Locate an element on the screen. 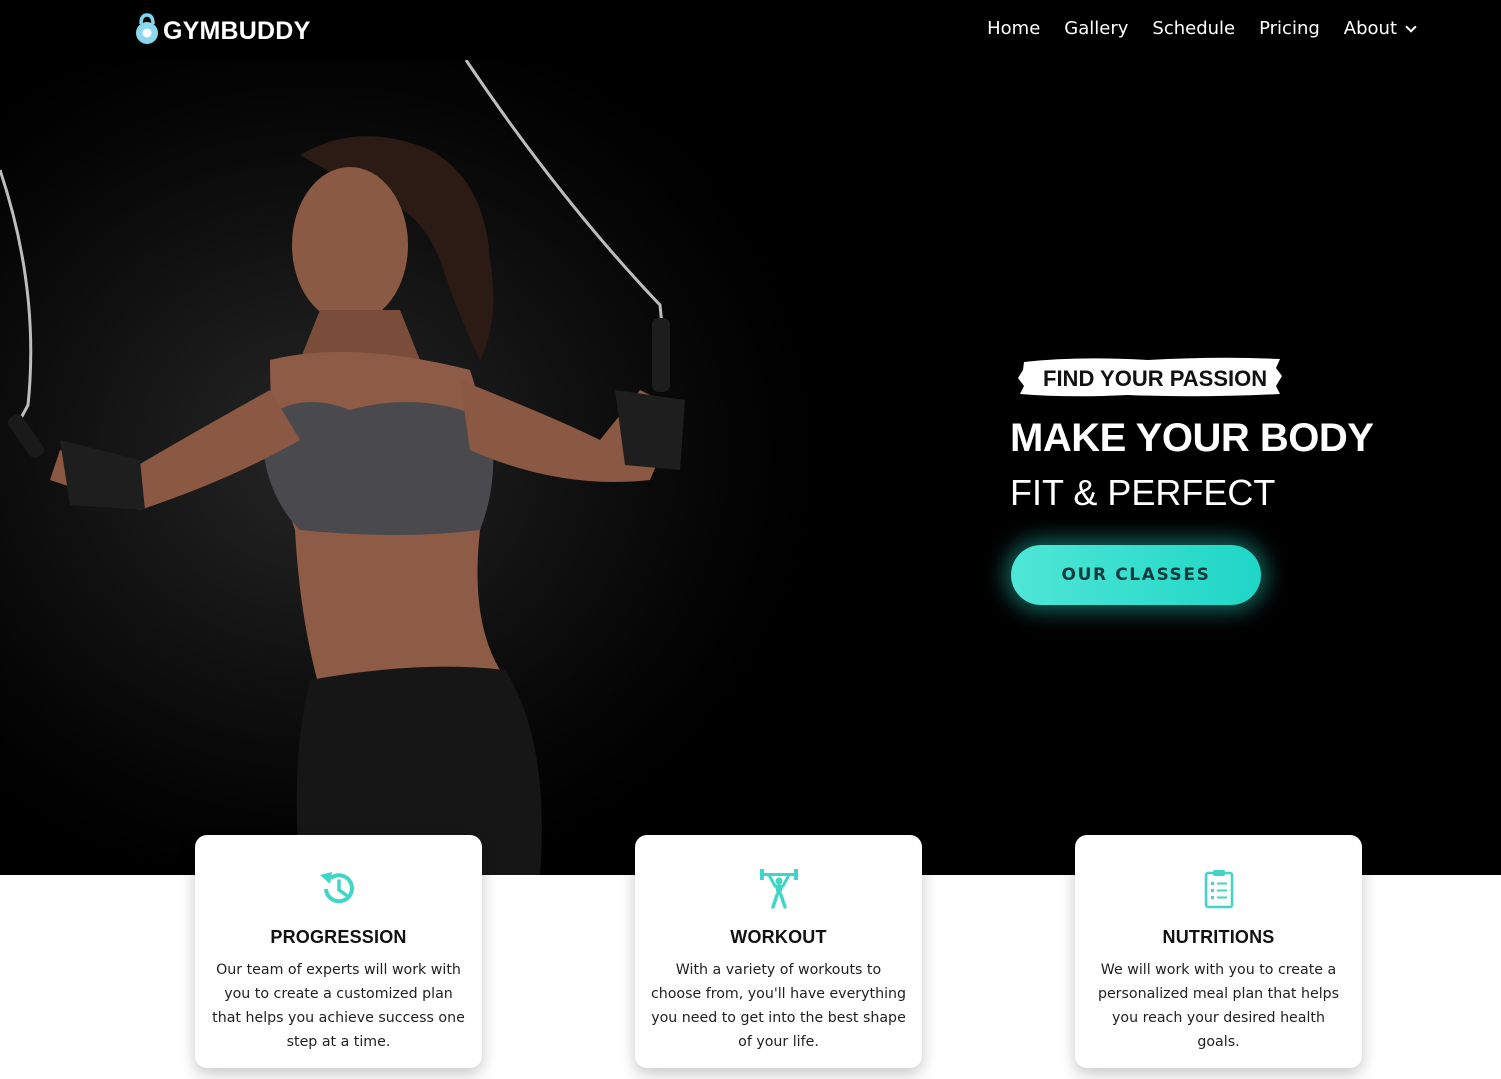  chevron-down-icon is located at coordinates (1411, 26).